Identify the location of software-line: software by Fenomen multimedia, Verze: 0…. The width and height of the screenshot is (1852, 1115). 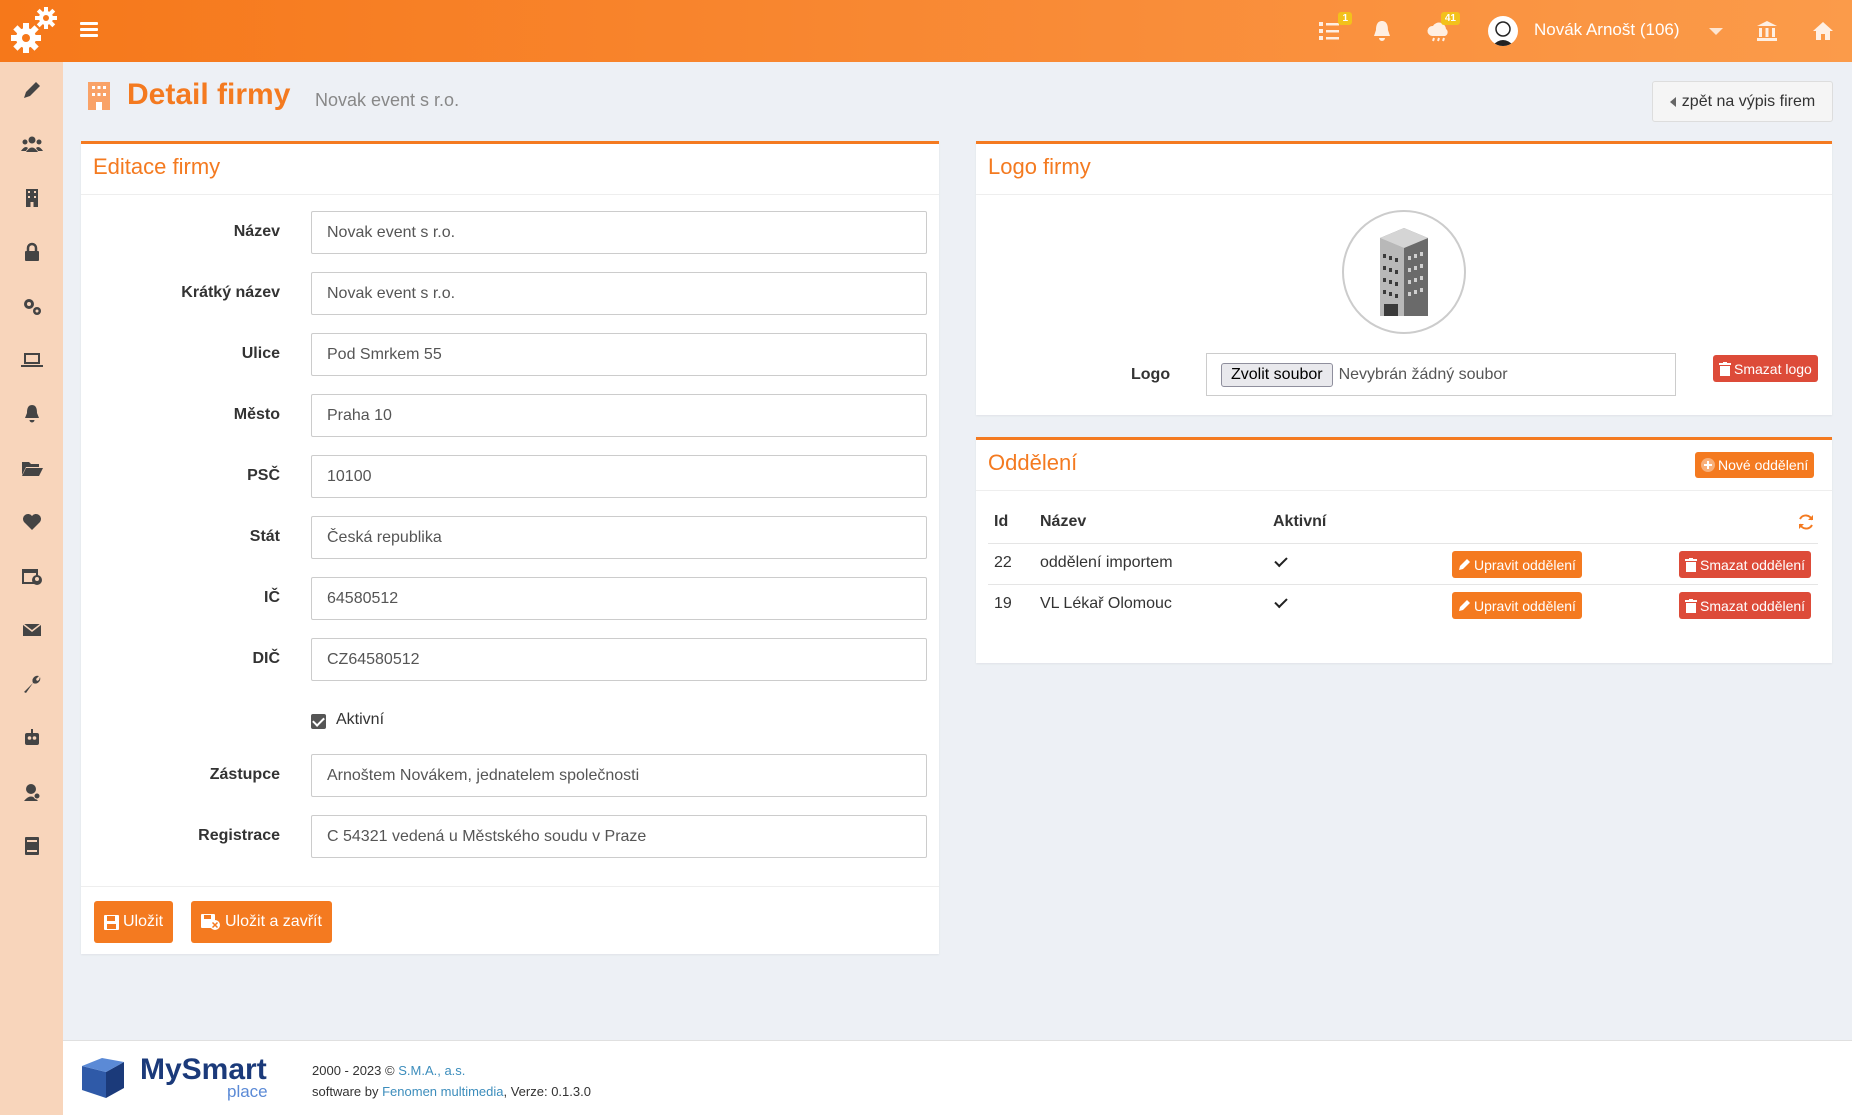
(451, 1091).